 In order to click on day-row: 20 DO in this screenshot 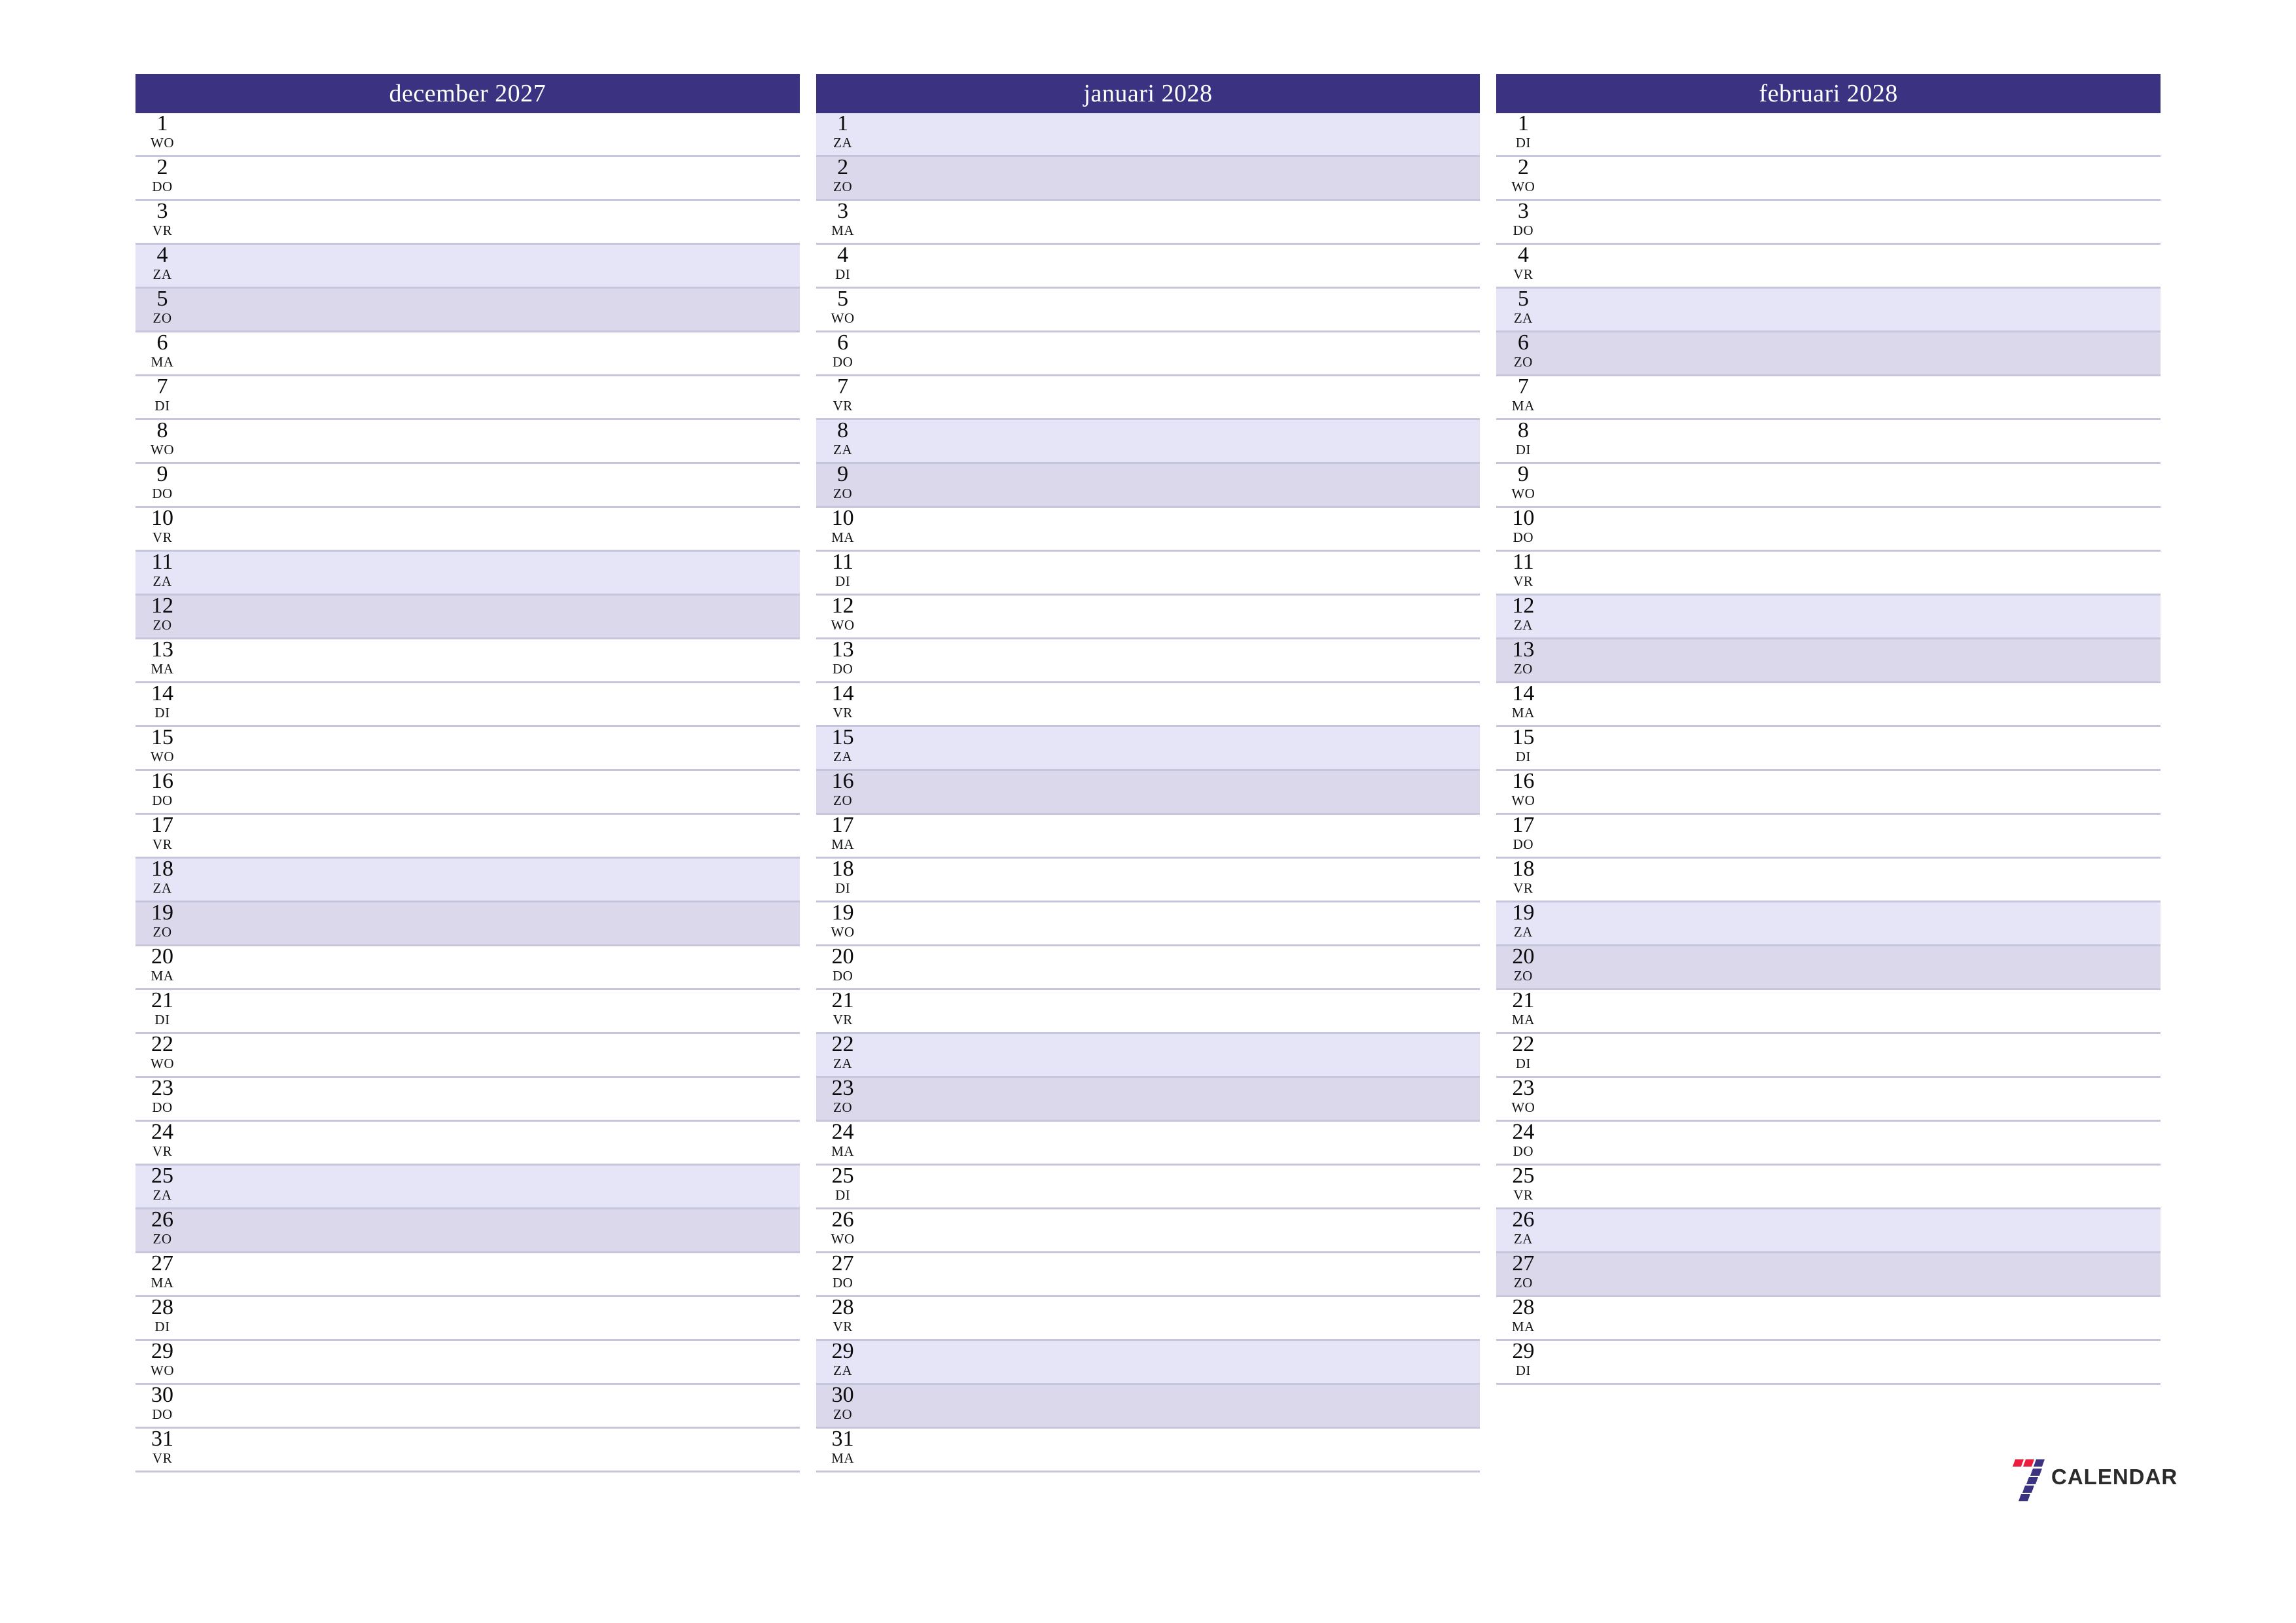, I will do `click(1148, 967)`.